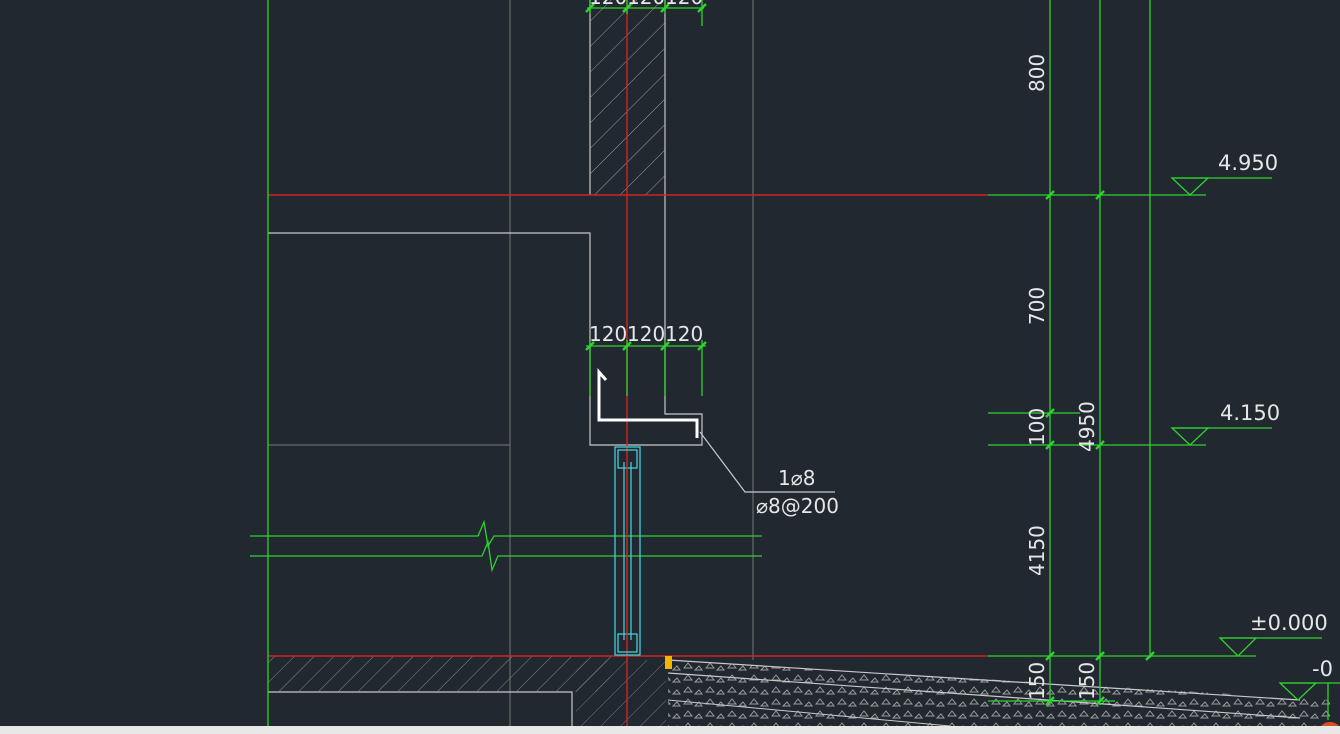 The image size is (1340, 734). What do you see at coordinates (668, 662) in the screenshot?
I see `grip-marker` at bounding box center [668, 662].